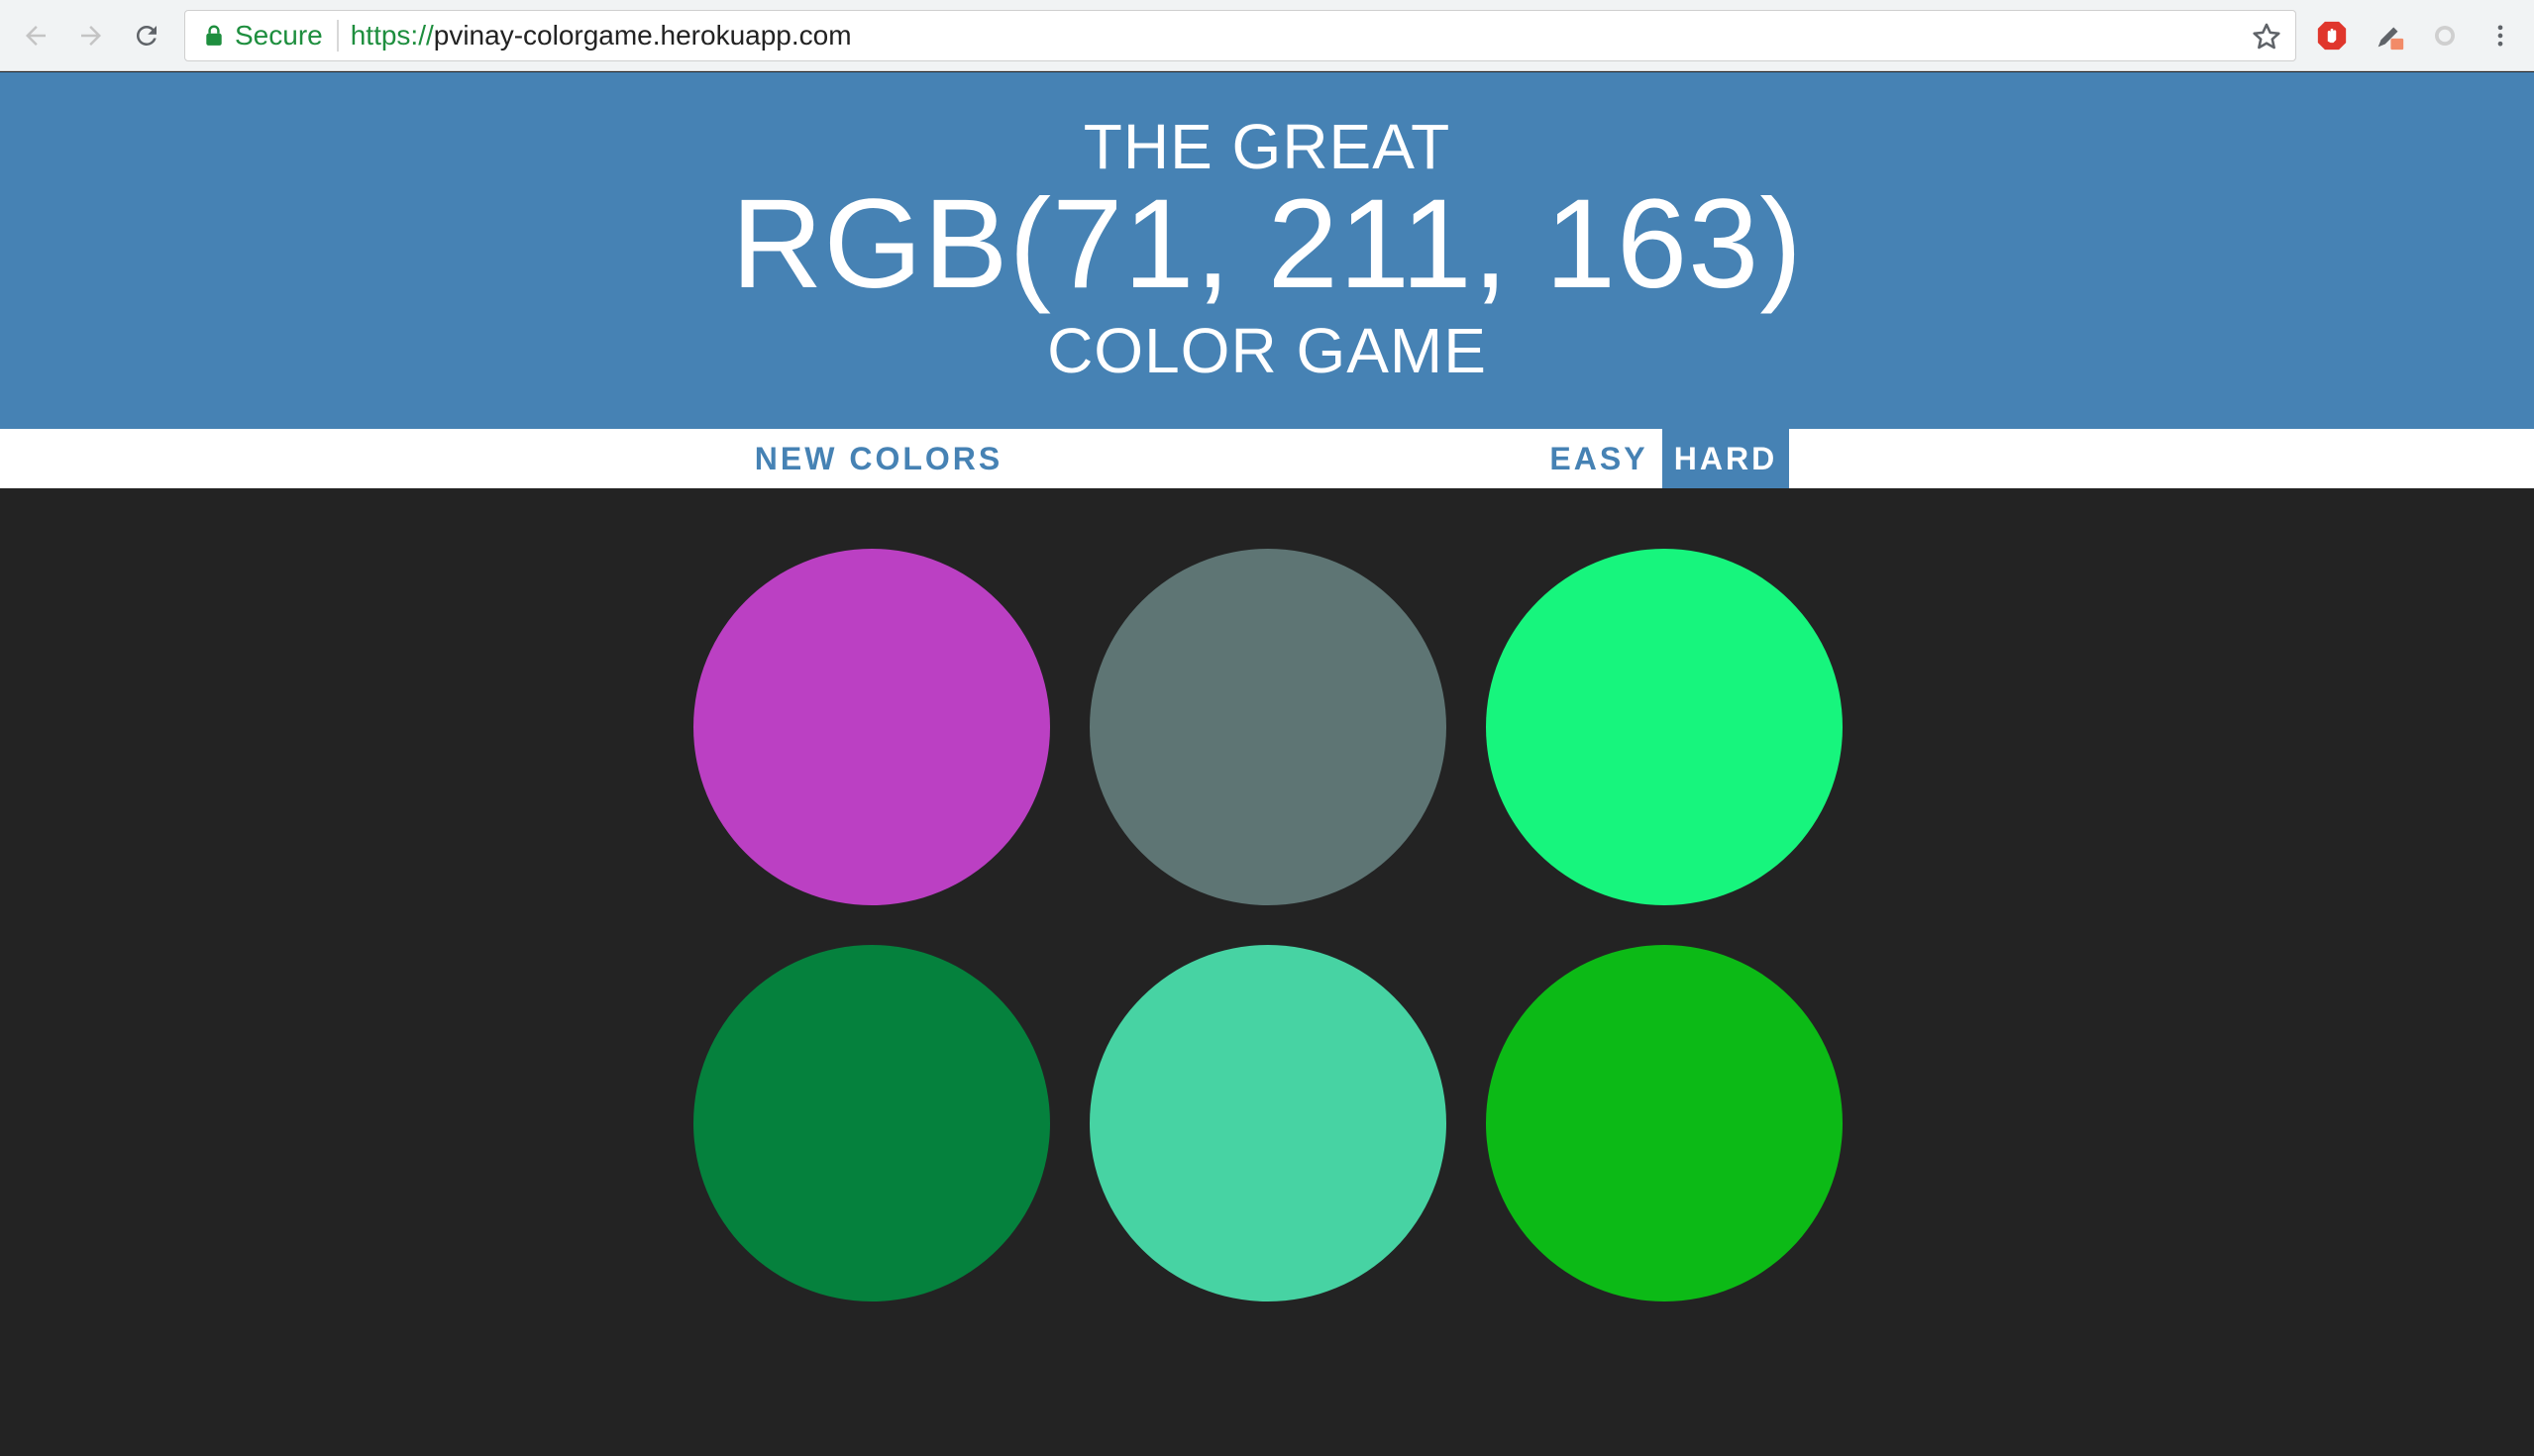 This screenshot has height=1456, width=2534. What do you see at coordinates (878, 458) in the screenshot?
I see `new-colors-button: NEW COLORS` at bounding box center [878, 458].